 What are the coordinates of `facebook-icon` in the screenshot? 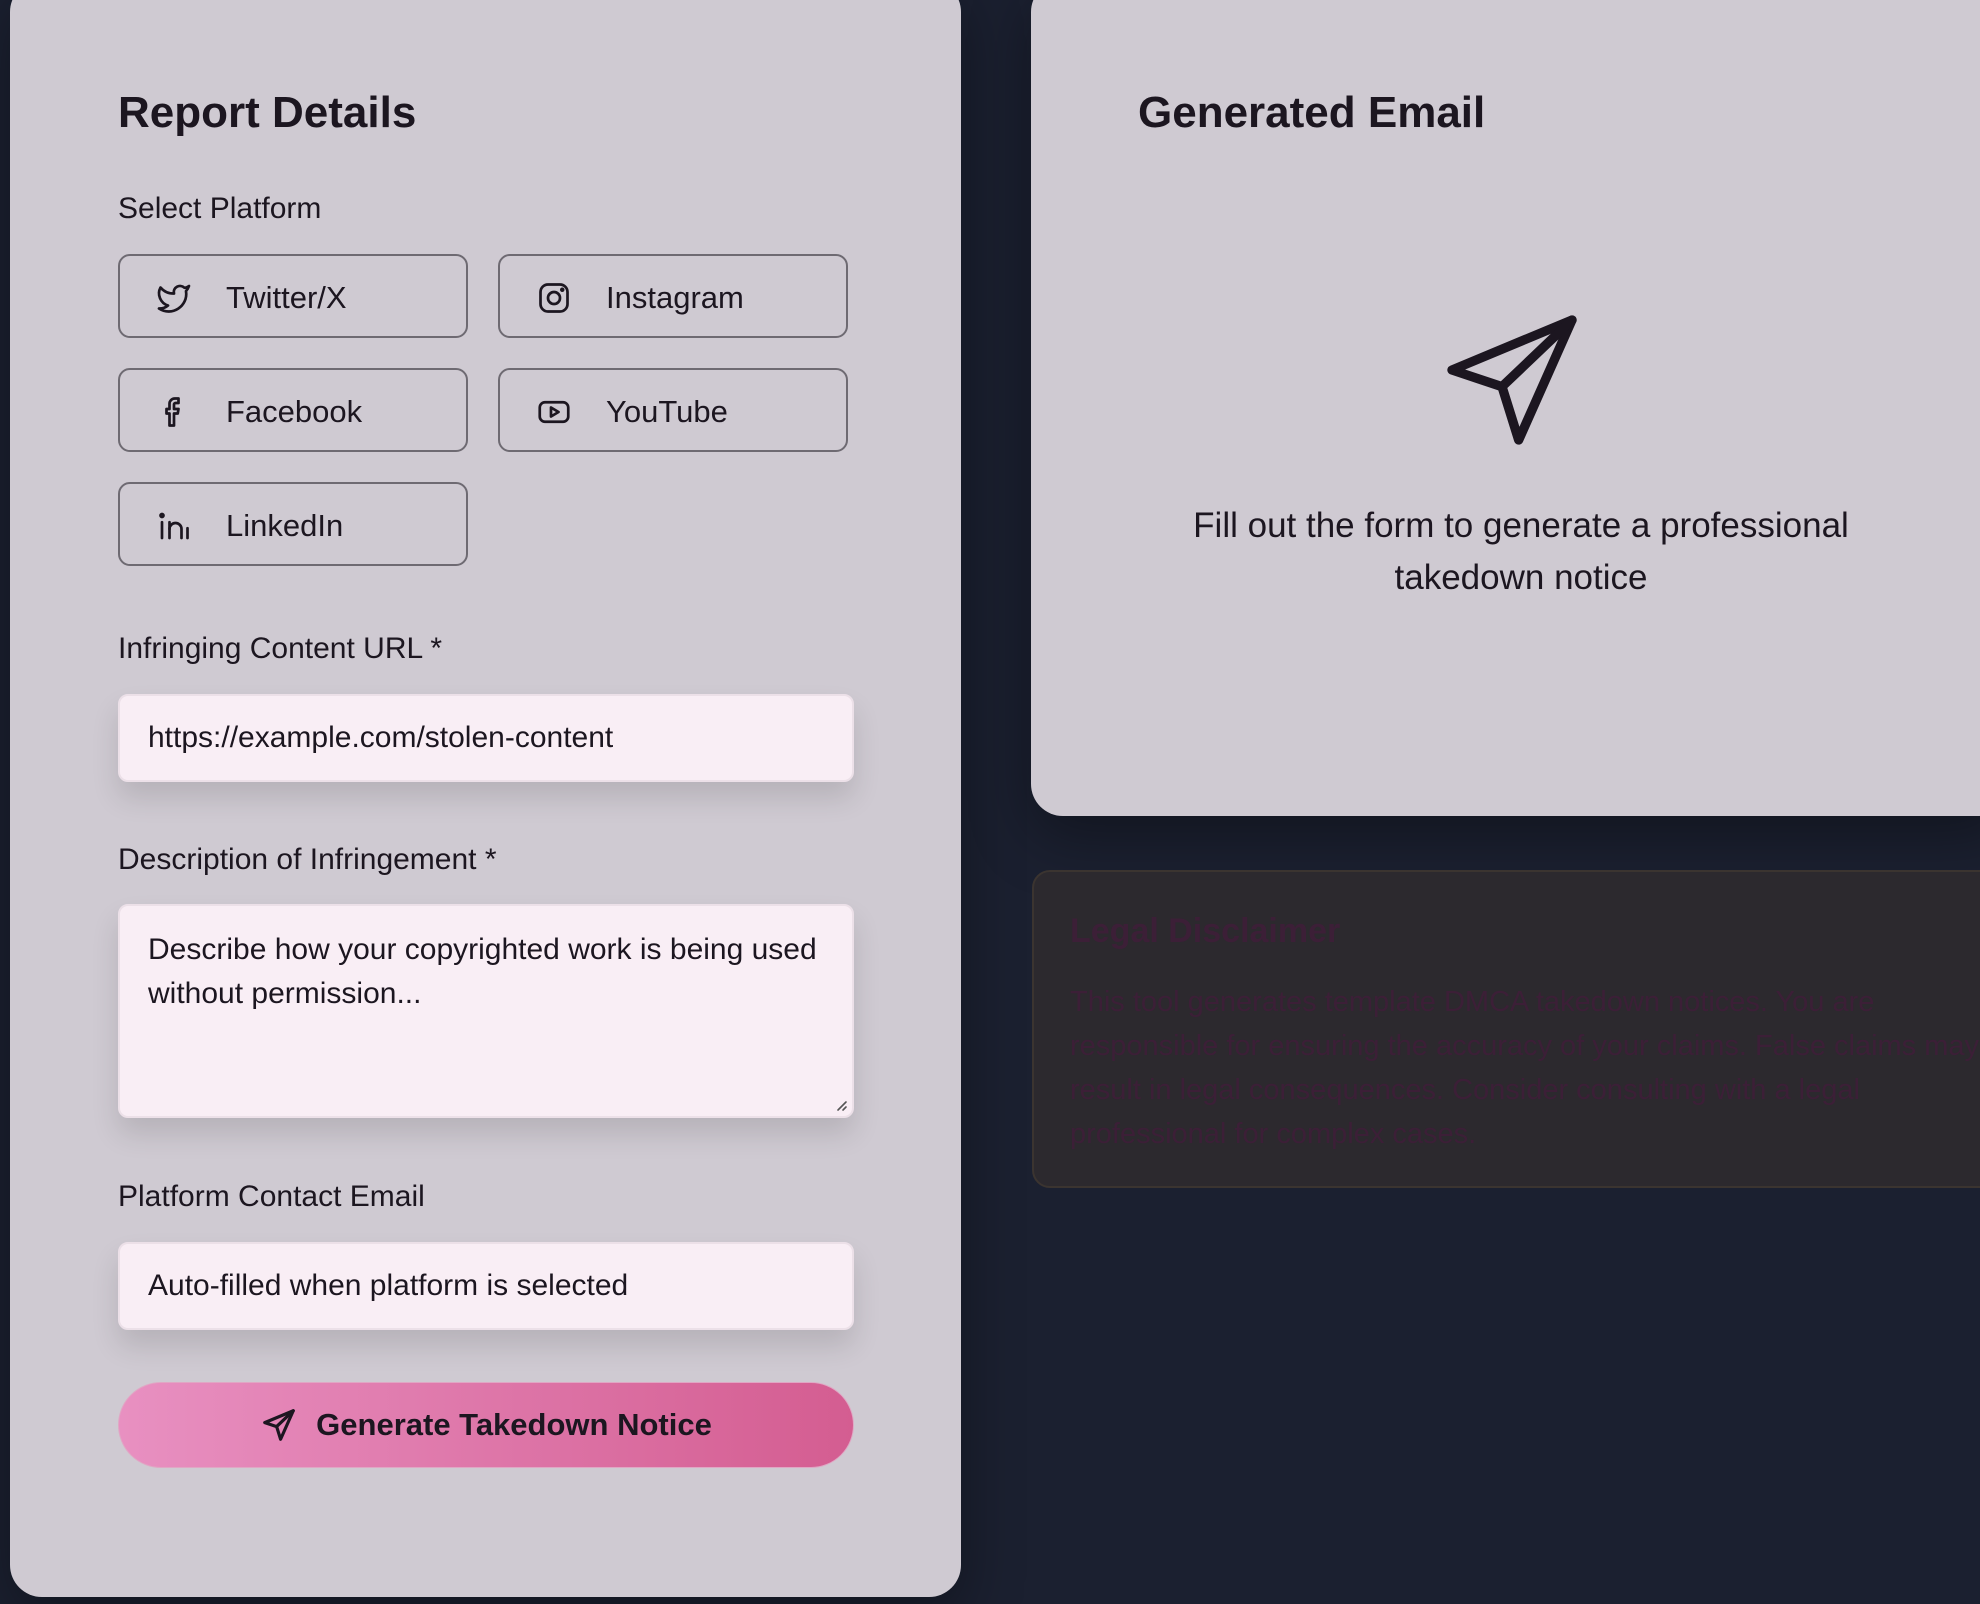 It's located at (174, 412).